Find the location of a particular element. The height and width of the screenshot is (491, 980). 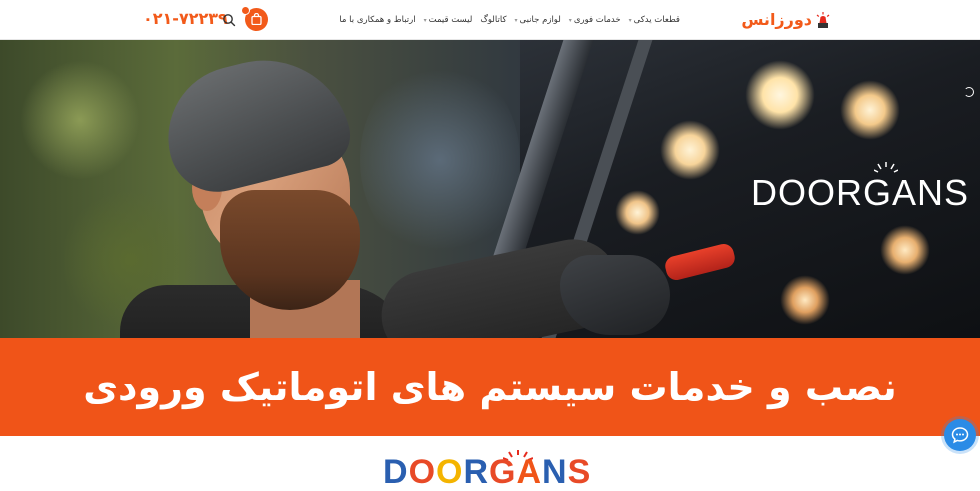

nav-item-3: کاتالوگ is located at coordinates (493, 20).